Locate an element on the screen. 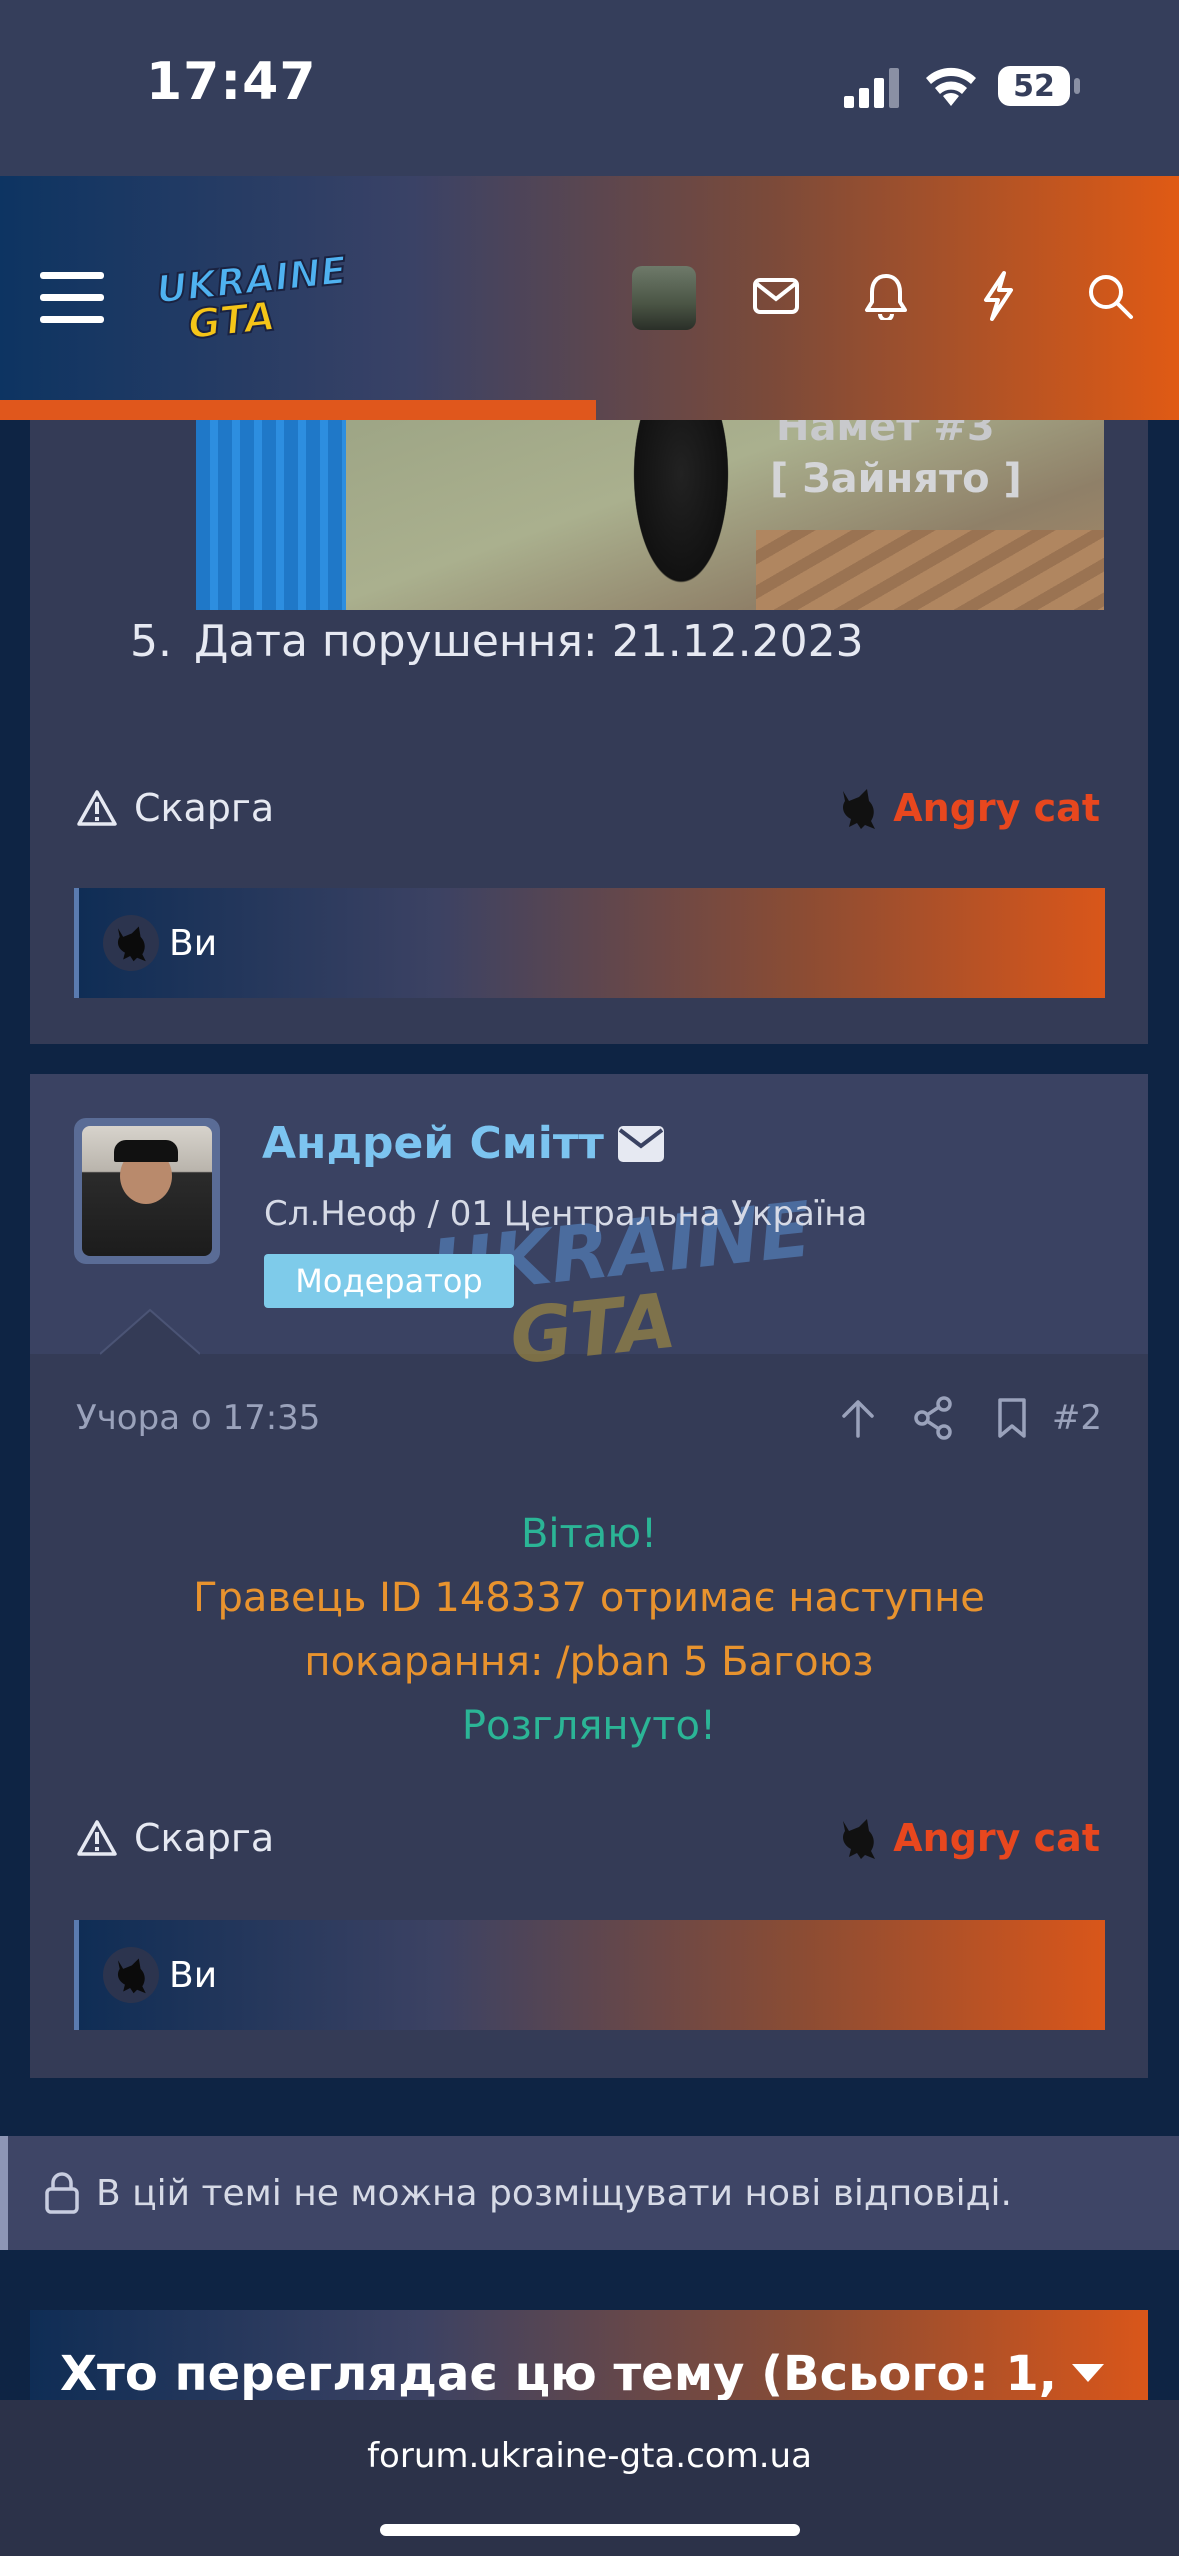  post-body-status: Розглянуто! is located at coordinates (589, 1726).